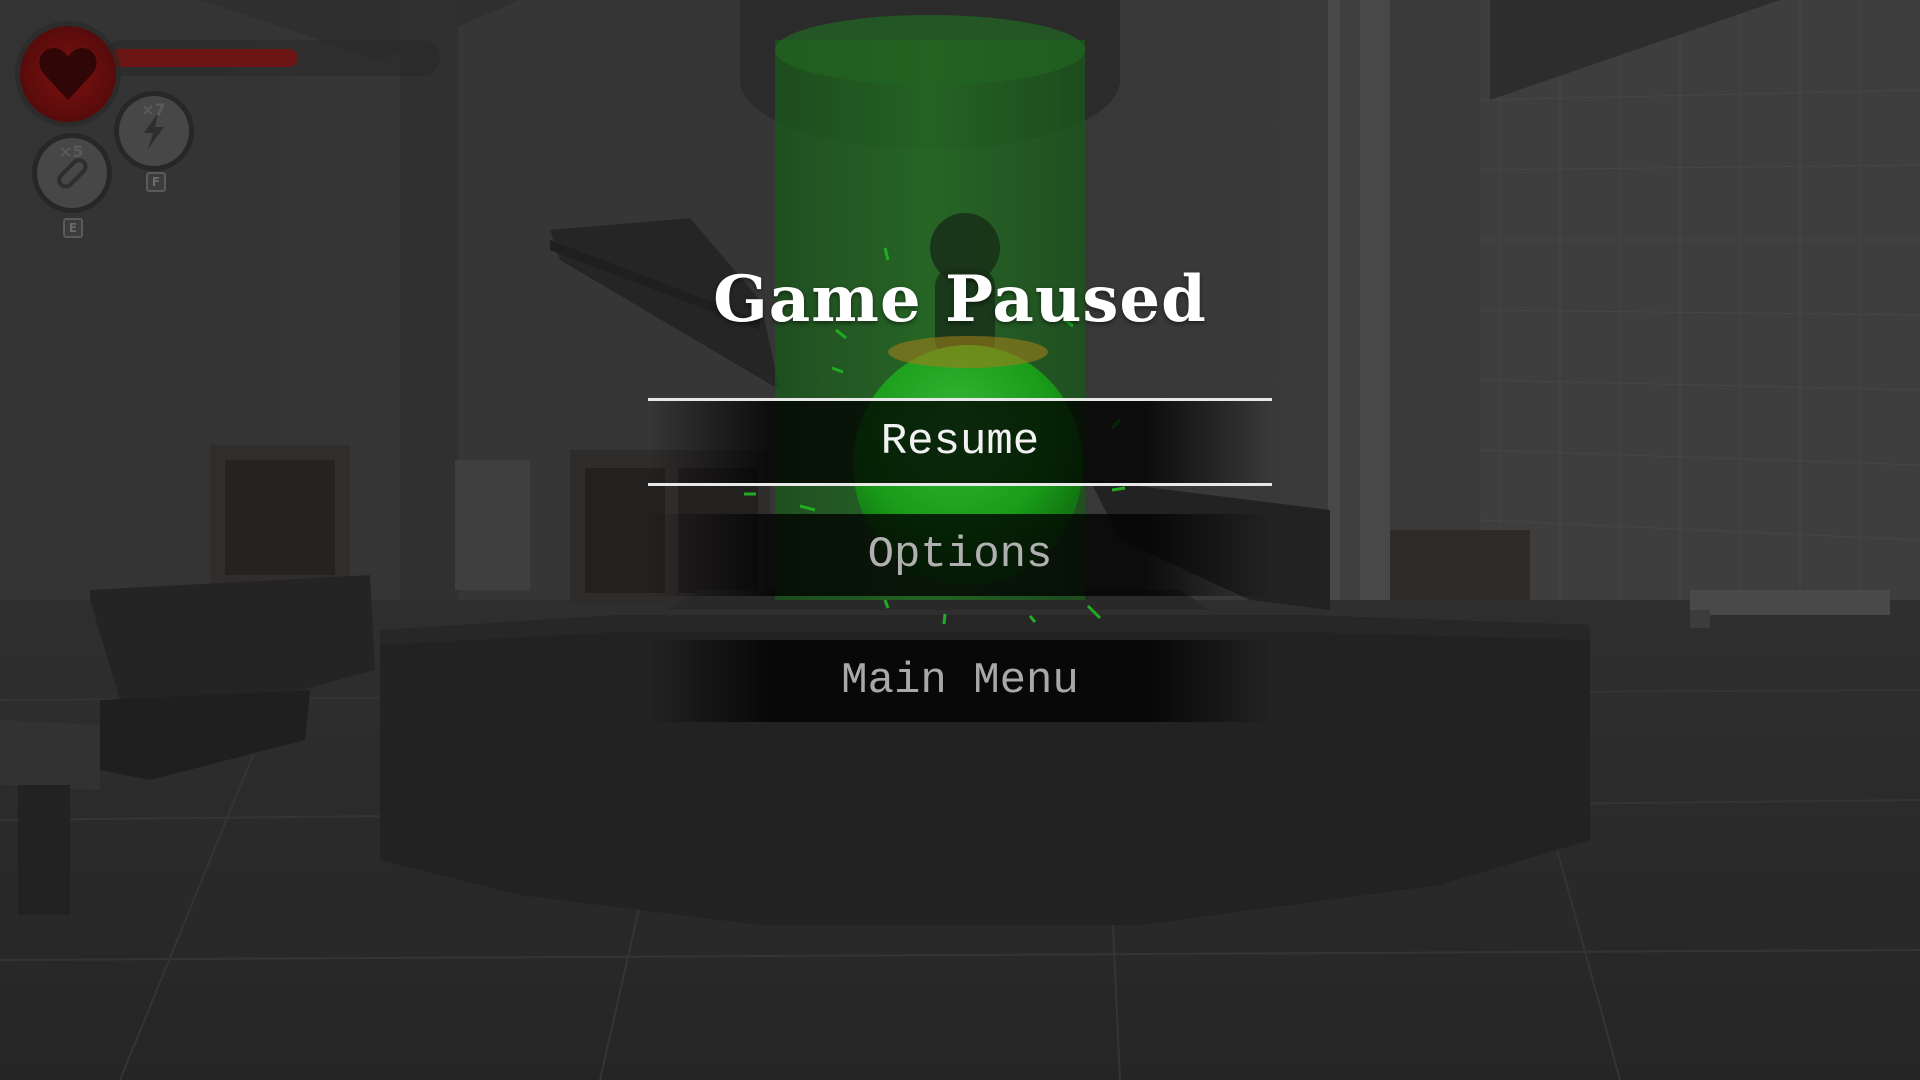 This screenshot has width=1920, height=1080. What do you see at coordinates (960, 555) in the screenshot?
I see `options-button: Options` at bounding box center [960, 555].